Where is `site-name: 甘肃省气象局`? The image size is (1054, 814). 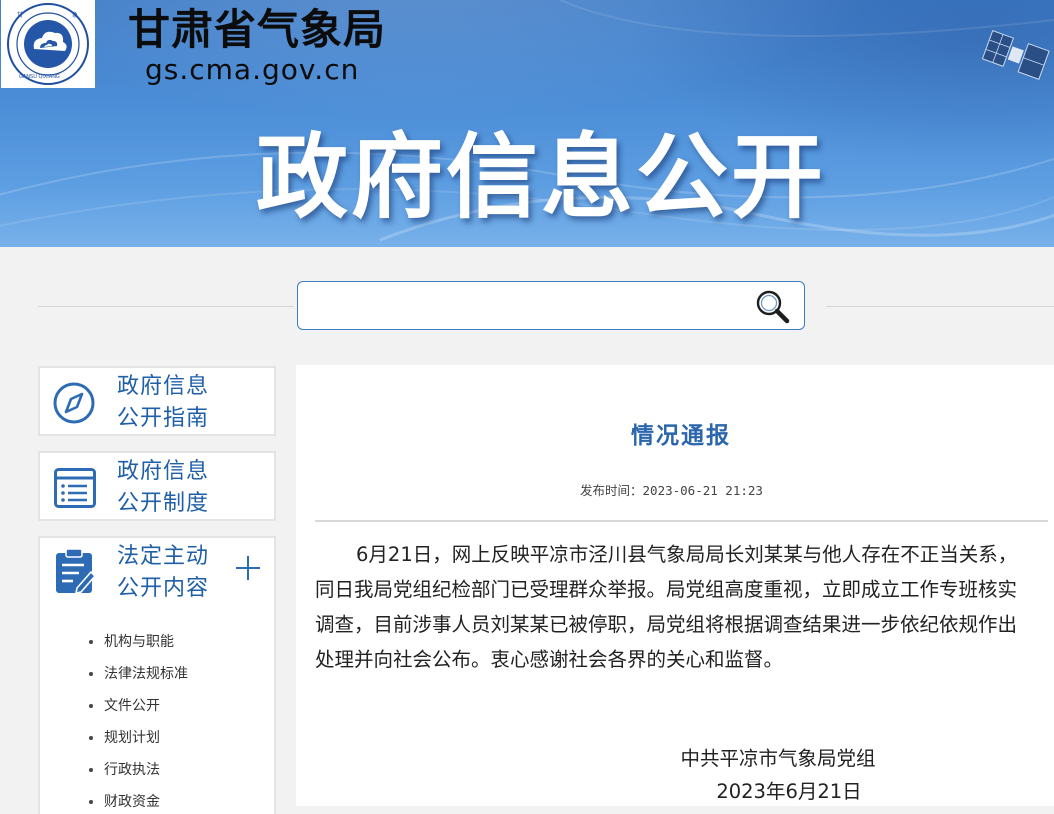 site-name: 甘肃省气象局 is located at coordinates (257, 29).